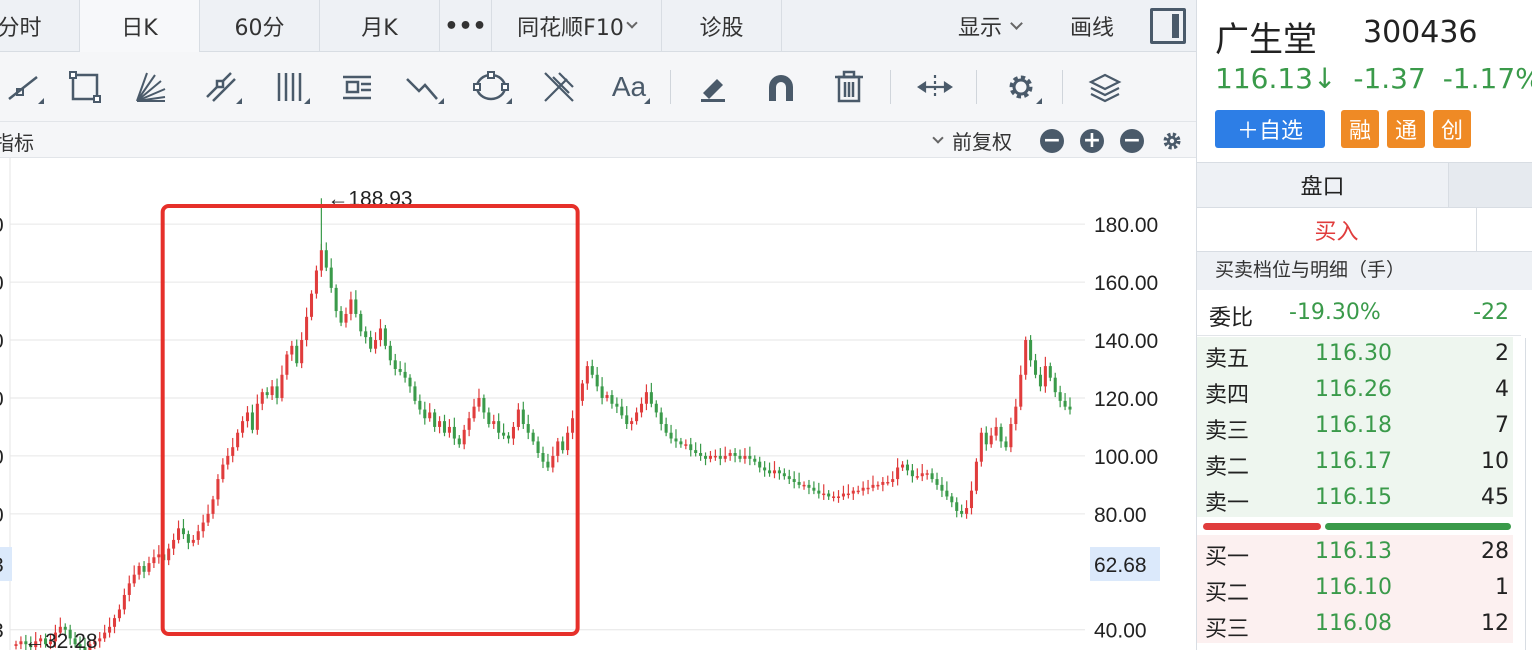 This screenshot has height=650, width=1532. What do you see at coordinates (1052, 141) in the screenshot?
I see `zoom-out-icon: −` at bounding box center [1052, 141].